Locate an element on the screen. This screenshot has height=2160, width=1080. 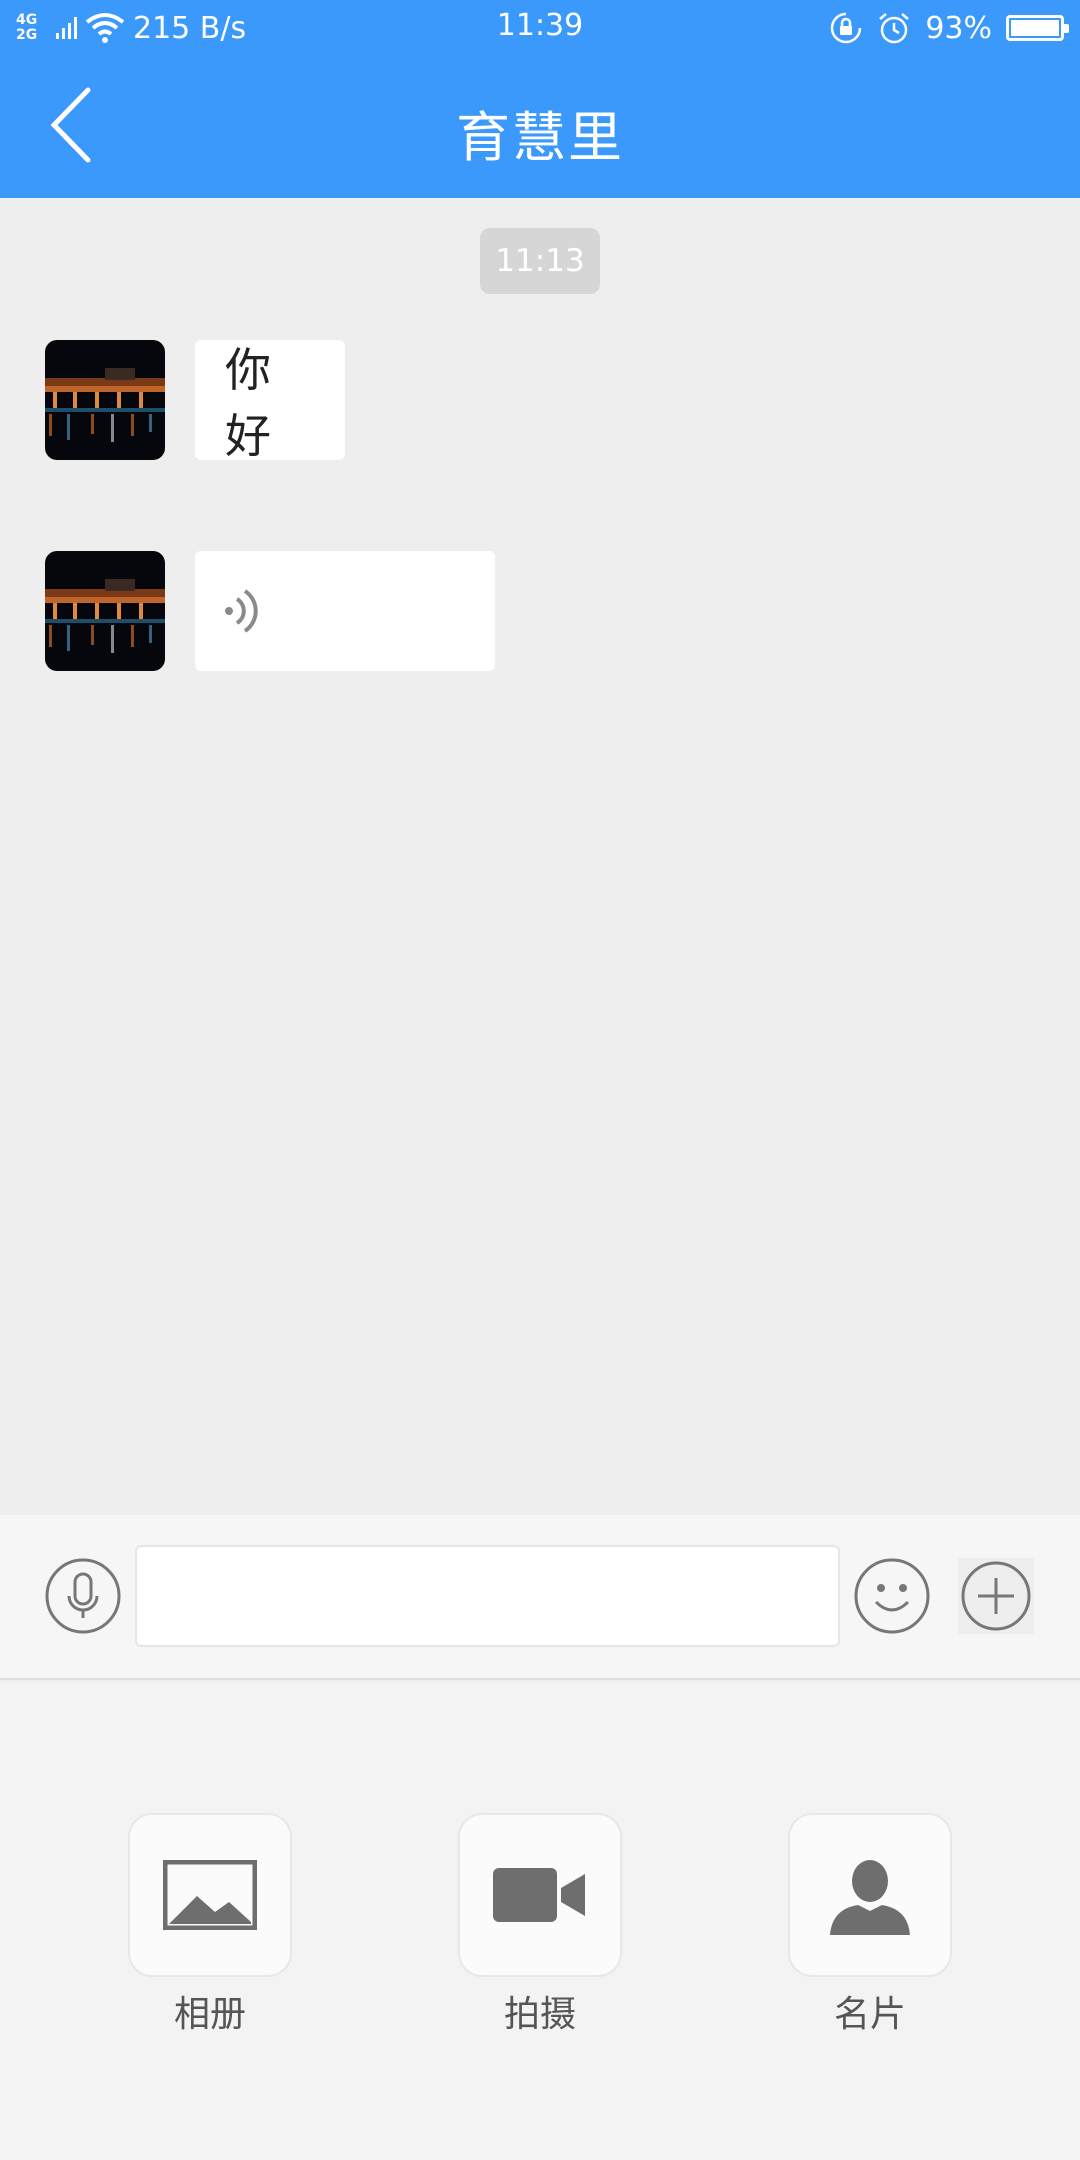
contact-card-button: 名片 is located at coordinates (870, 1925).